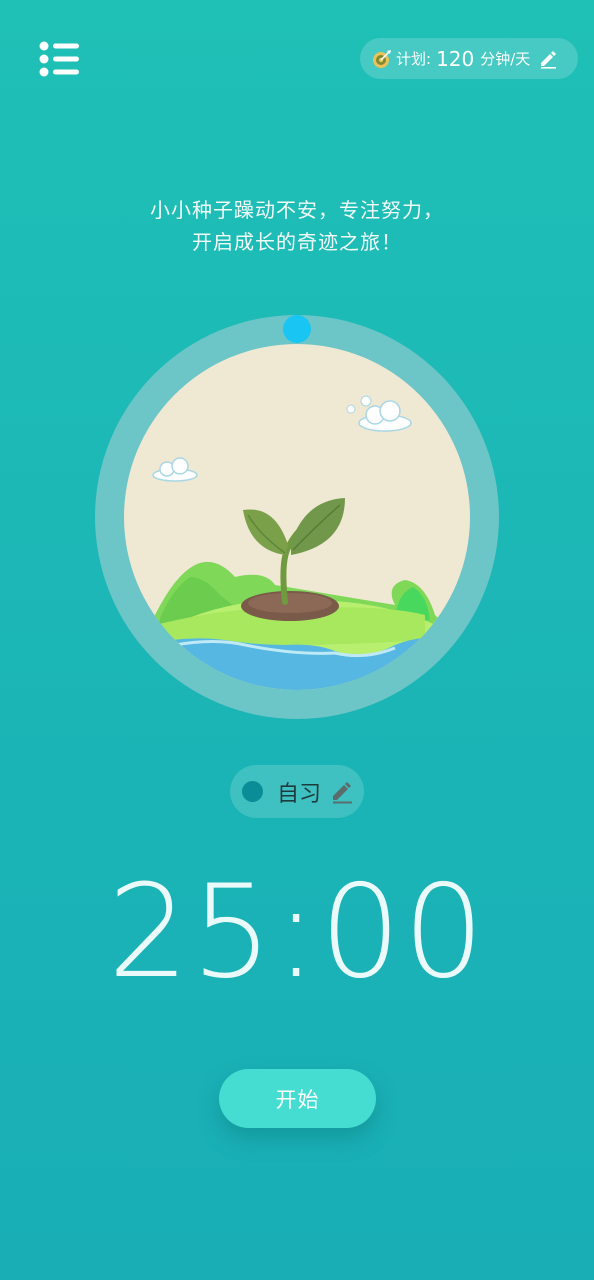 This screenshot has width=594, height=1280. Describe the element at coordinates (382, 58) in the screenshot. I see `target-icon` at that location.